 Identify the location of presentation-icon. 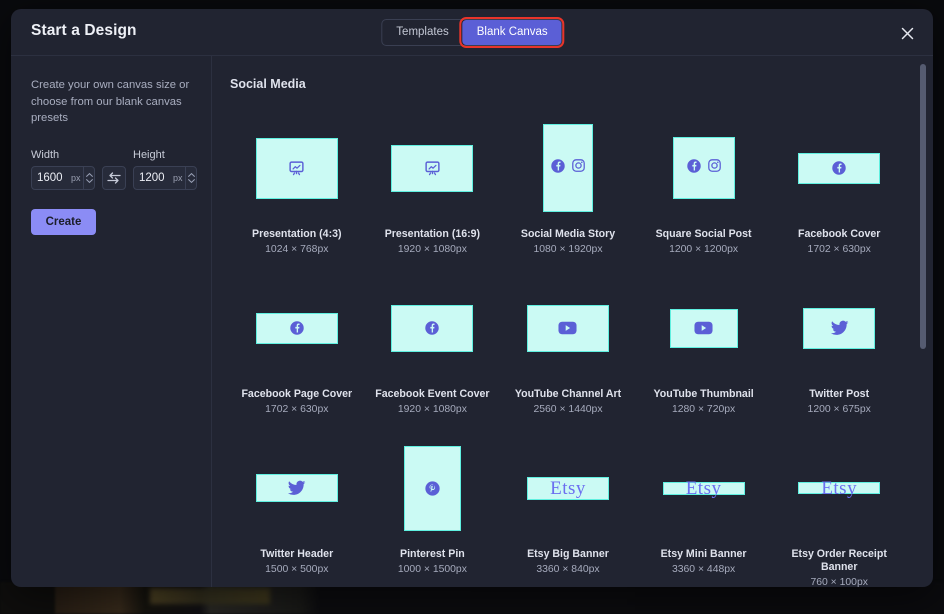
(432, 168).